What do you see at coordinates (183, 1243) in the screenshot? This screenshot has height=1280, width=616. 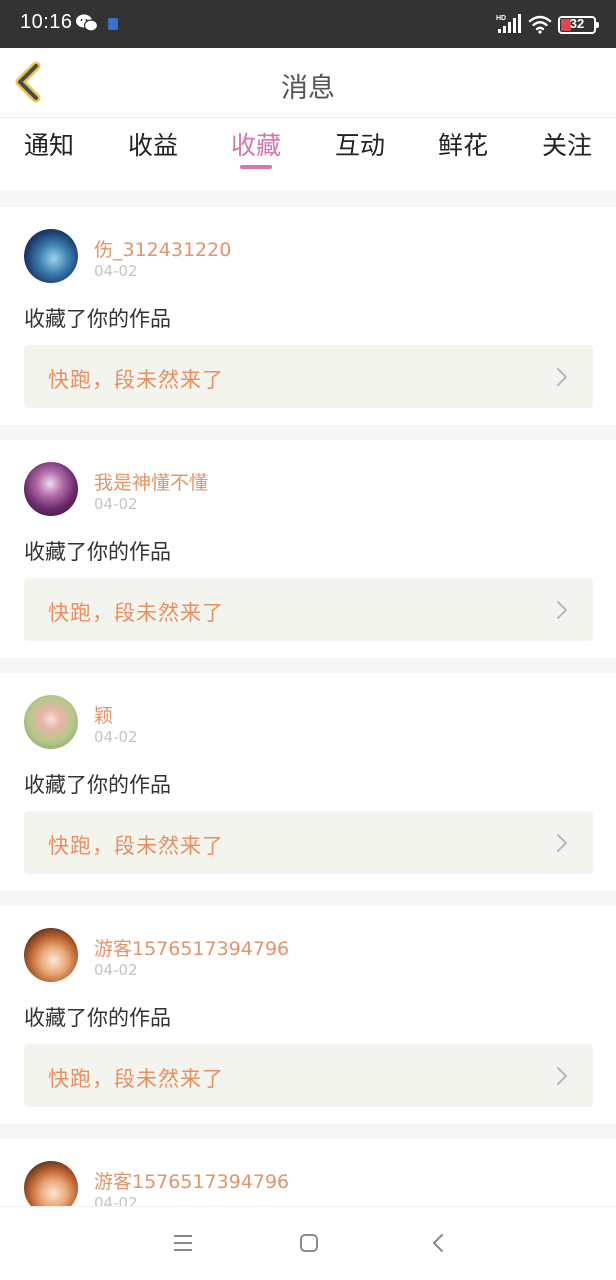 I see `menu-icon` at bounding box center [183, 1243].